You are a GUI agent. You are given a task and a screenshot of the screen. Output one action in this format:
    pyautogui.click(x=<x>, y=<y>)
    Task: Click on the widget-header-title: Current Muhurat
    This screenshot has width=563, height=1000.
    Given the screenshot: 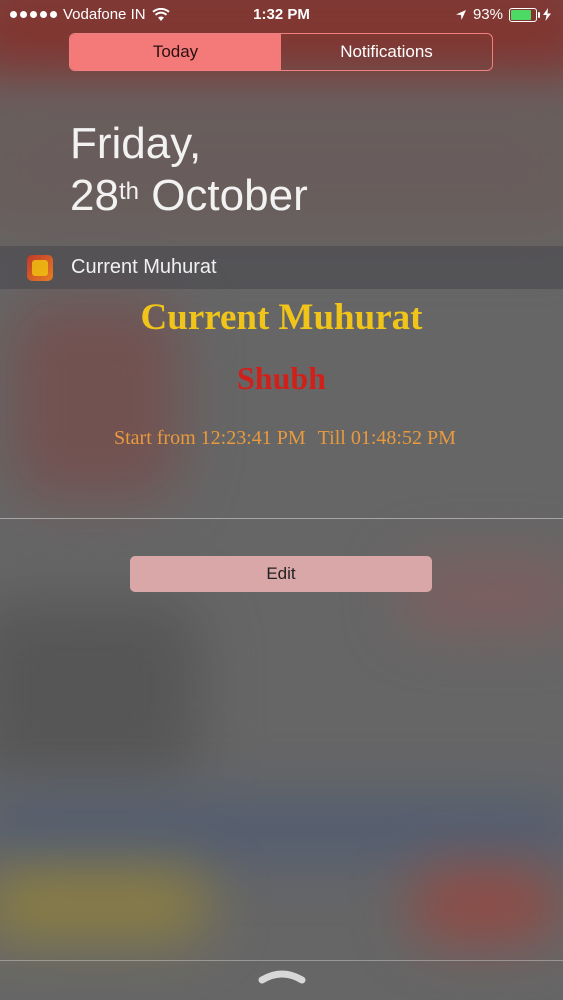 What is the action you would take?
    pyautogui.click(x=144, y=267)
    